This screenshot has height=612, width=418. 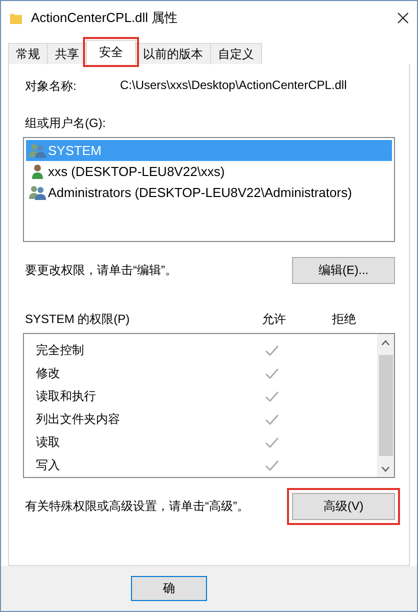 What do you see at coordinates (137, 506) in the screenshot?
I see `advanced-hint: 有关特殊权限或高级设置，请单击“高级”。` at bounding box center [137, 506].